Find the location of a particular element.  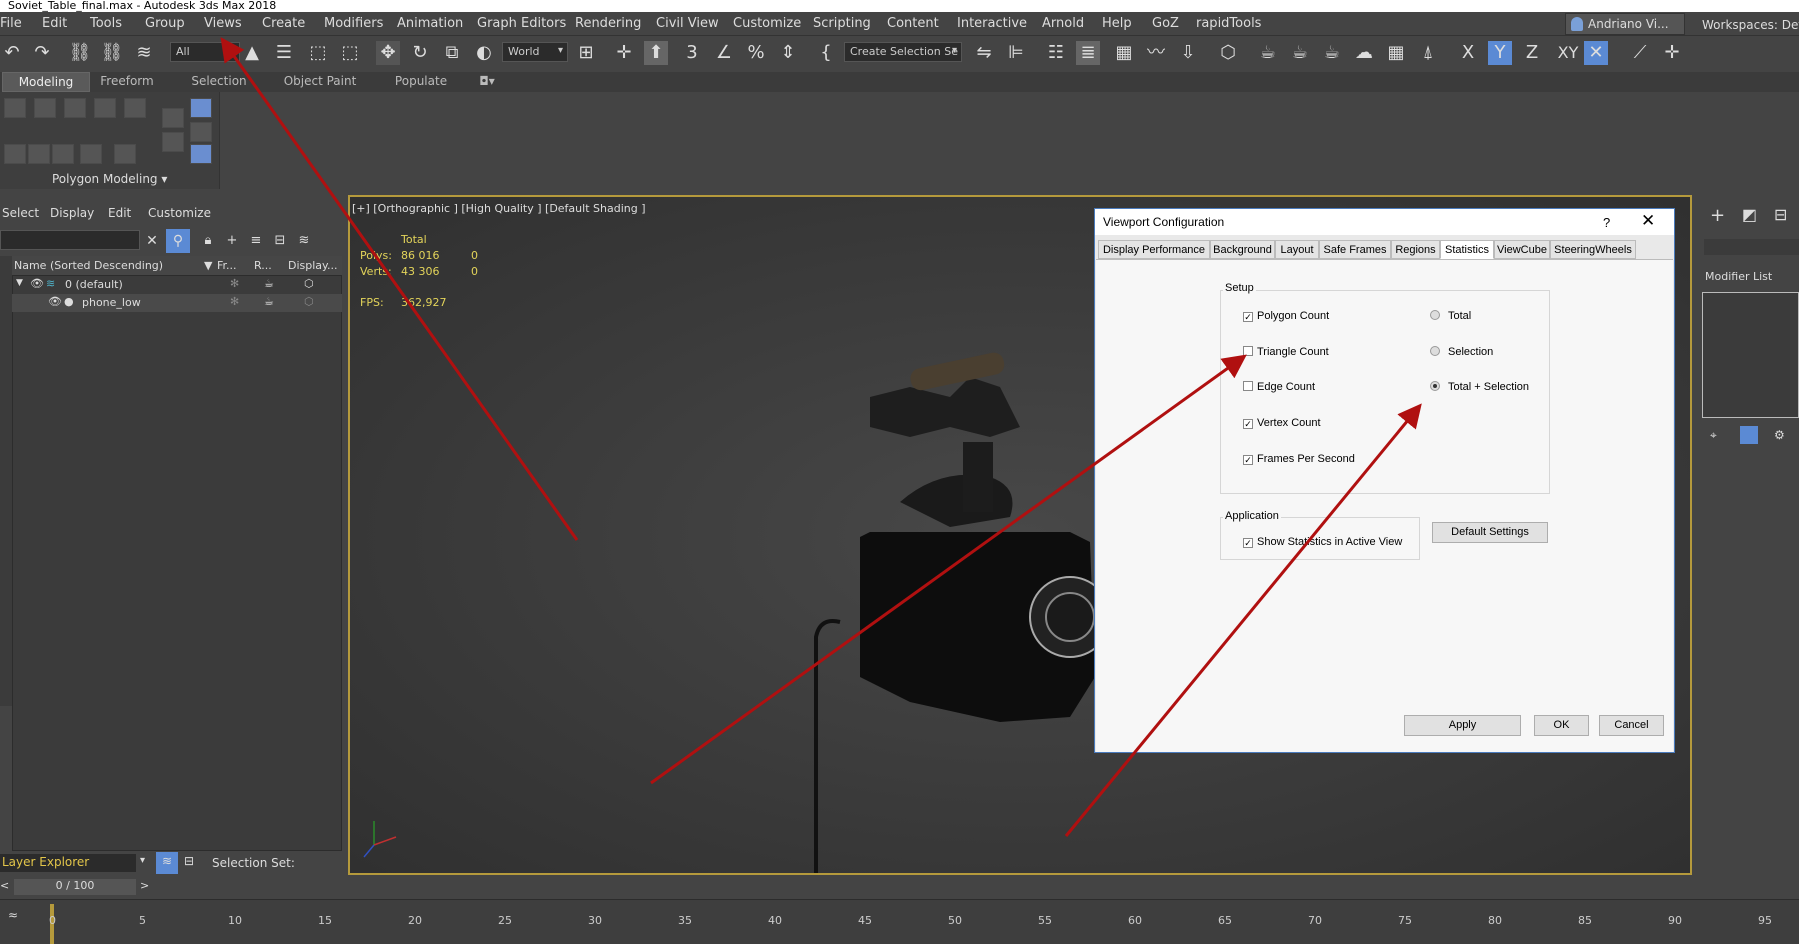

radio-total: Total is located at coordinates (1450, 316).